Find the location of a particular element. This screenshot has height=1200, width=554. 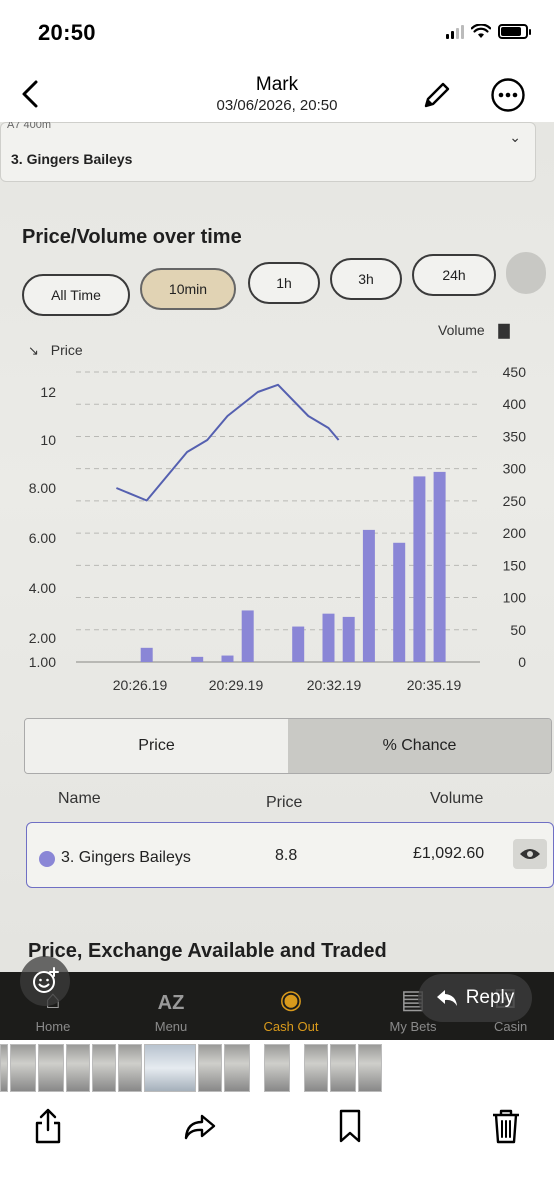

cashout-icon: ◉ is located at coordinates (291, 999).